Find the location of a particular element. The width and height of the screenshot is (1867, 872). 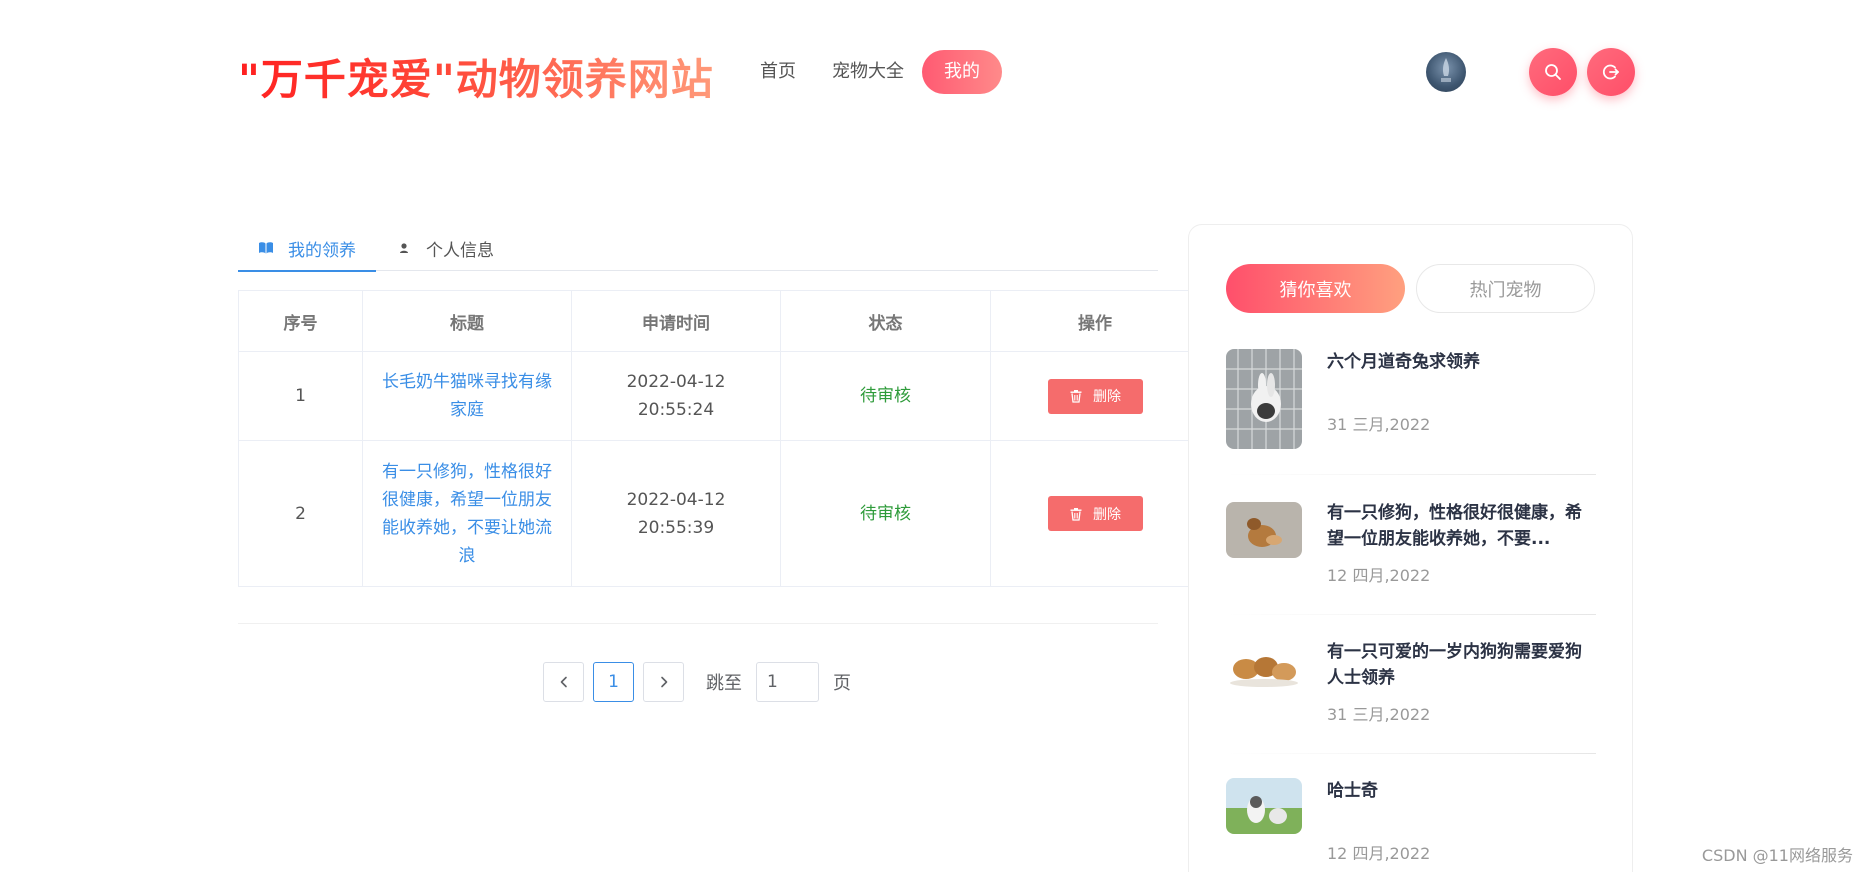

col-index: 序号 is located at coordinates (300, 321).